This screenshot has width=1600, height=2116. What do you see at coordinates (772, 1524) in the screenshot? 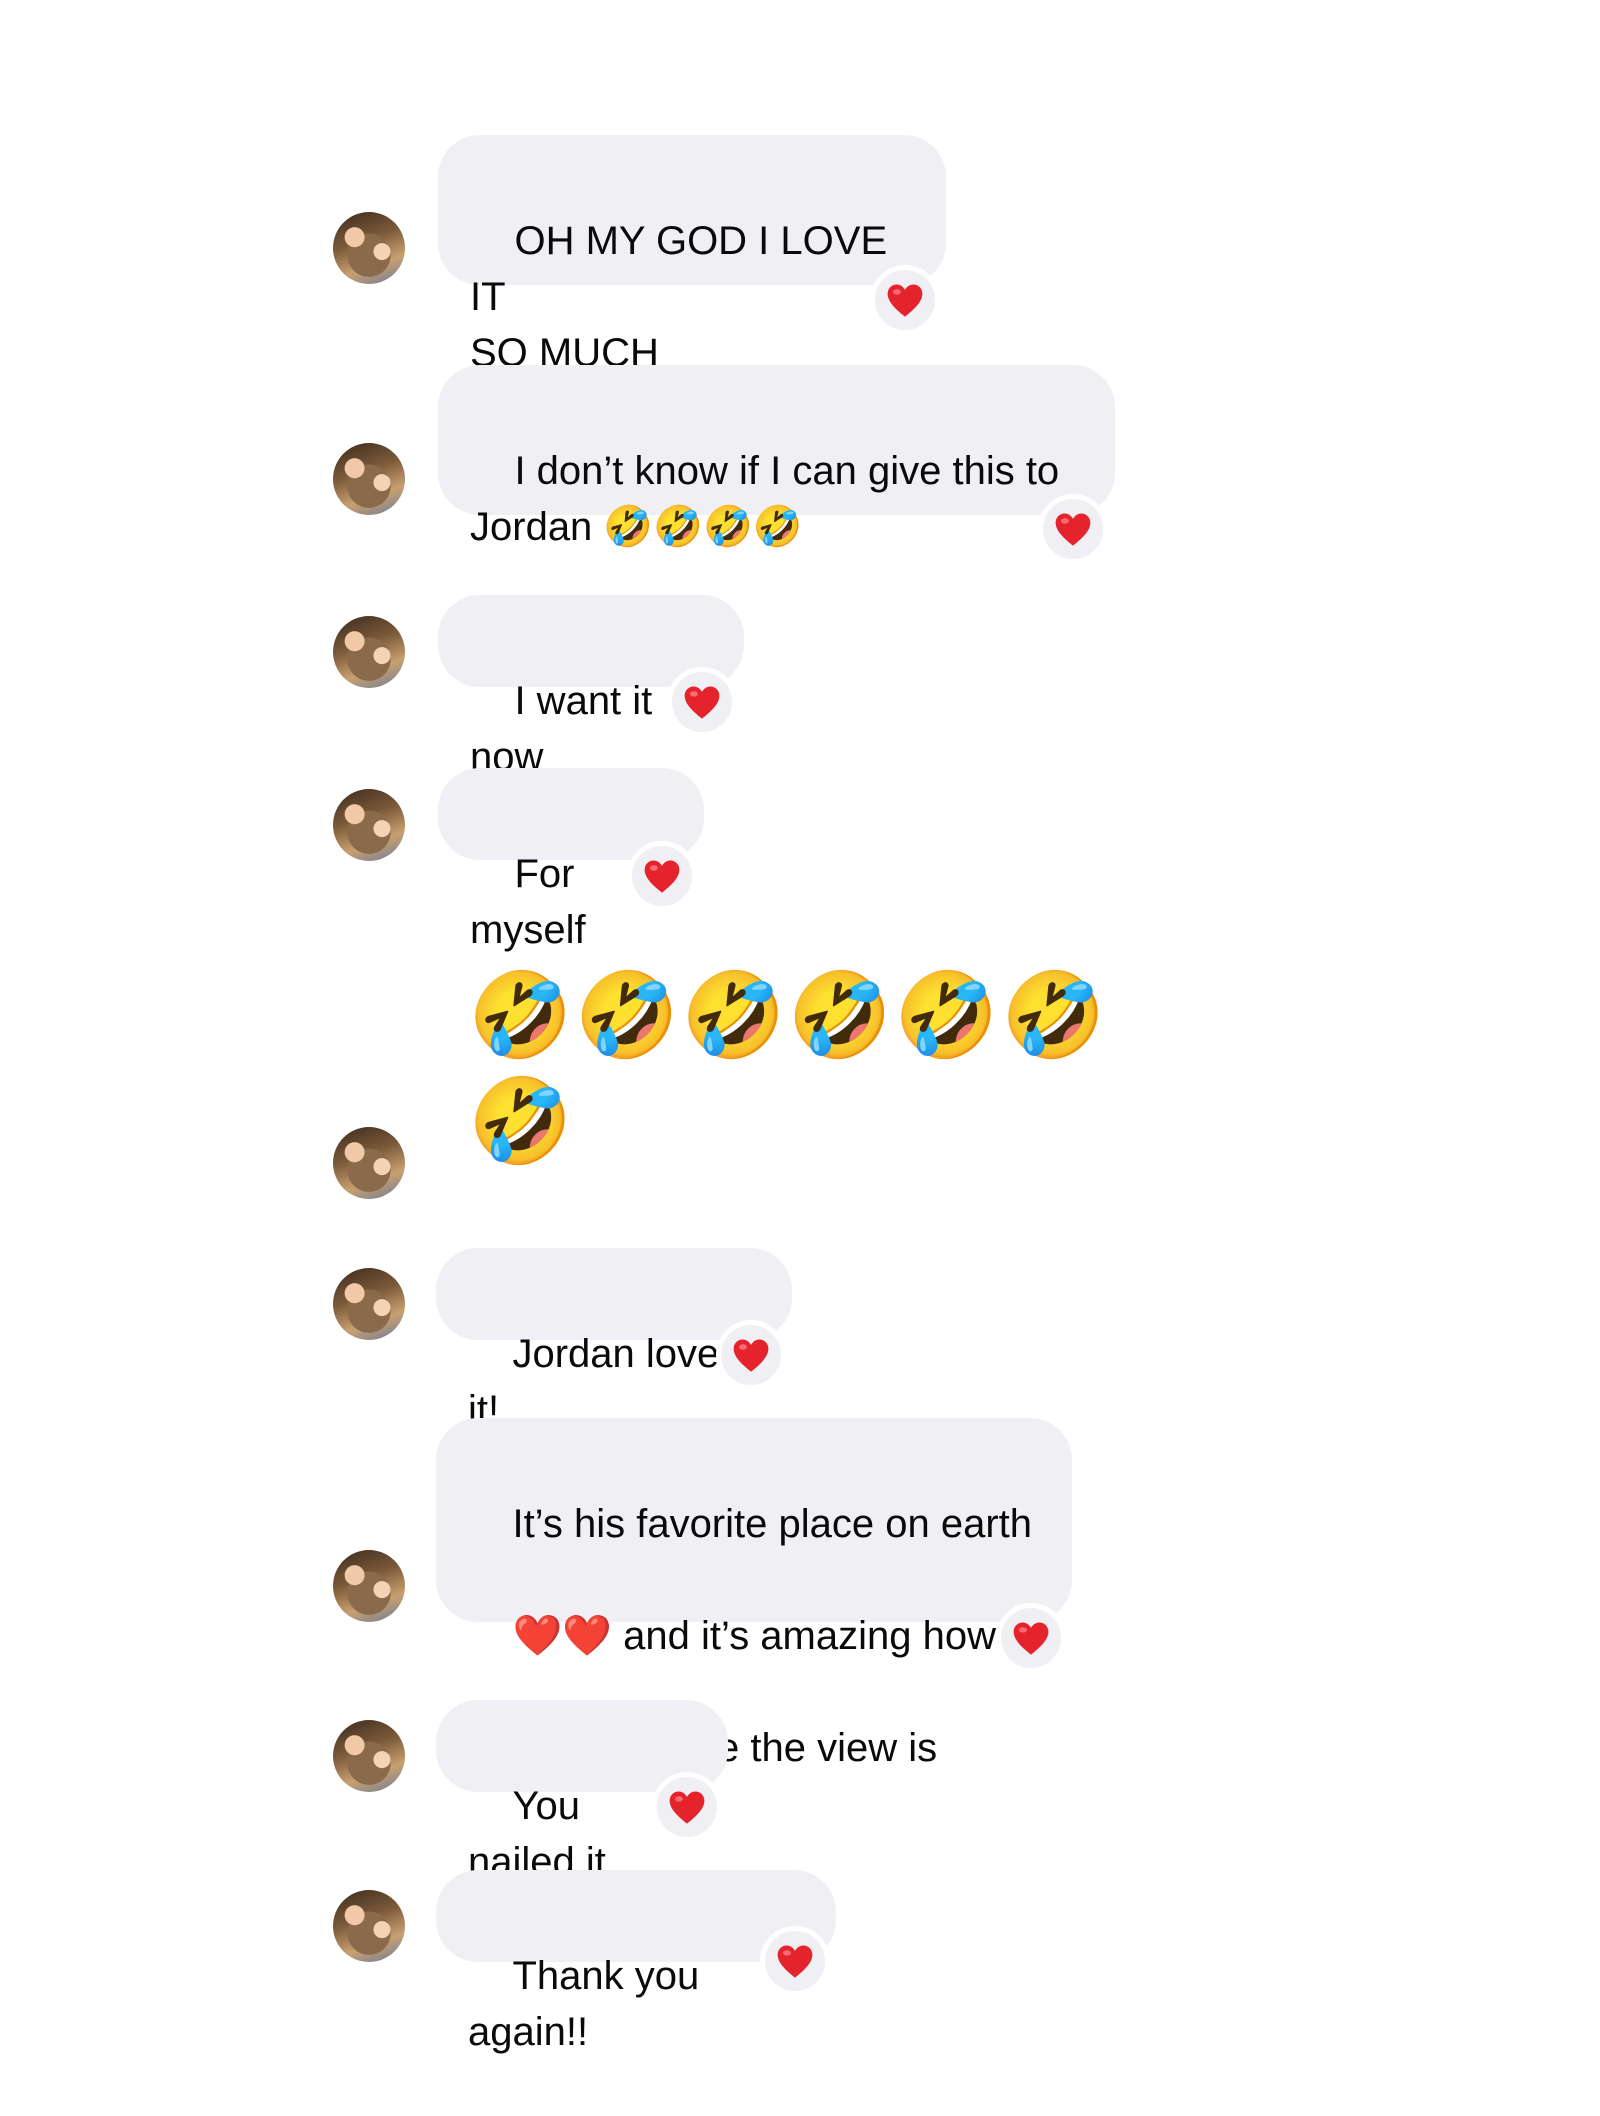
I see `message-text-line1: It’s his favorite place on earth` at bounding box center [772, 1524].